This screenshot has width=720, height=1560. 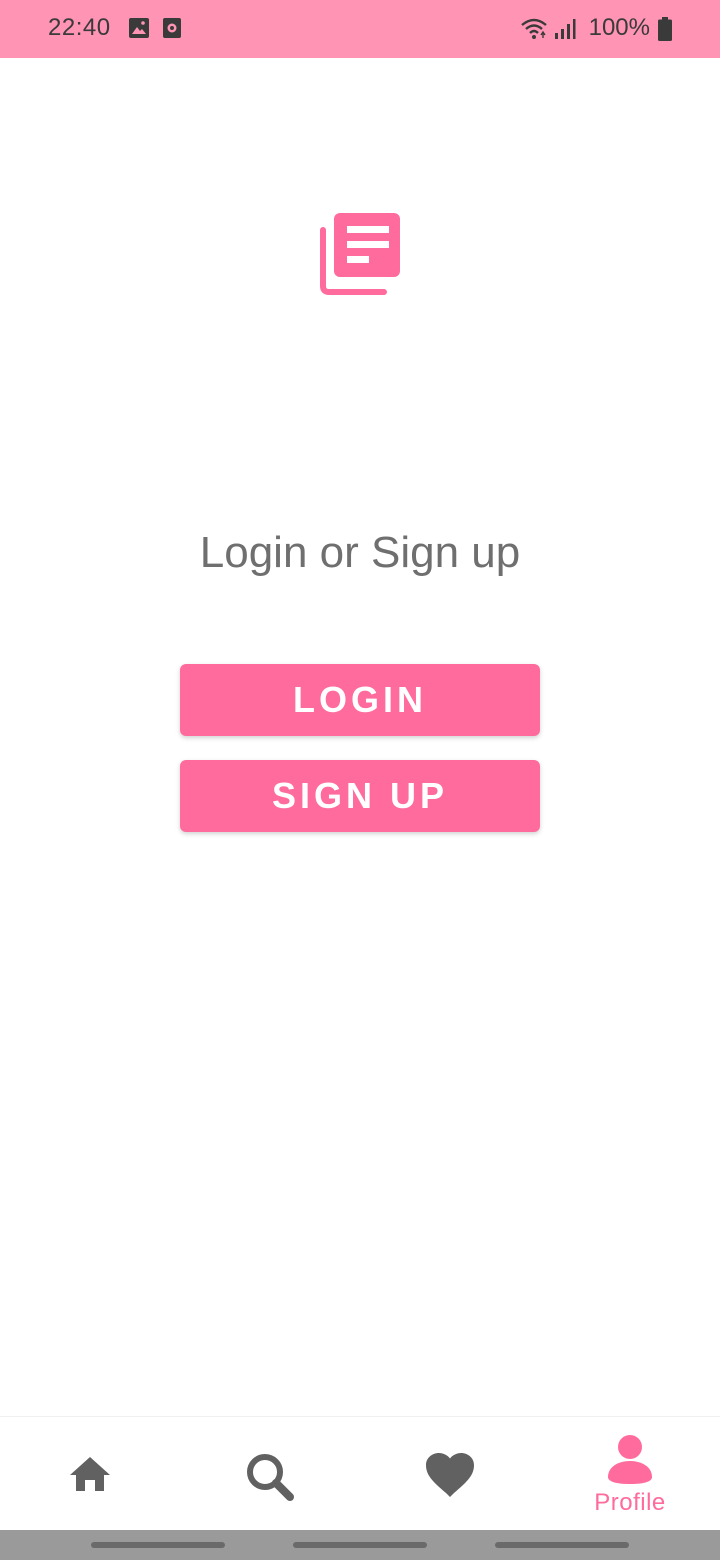 I want to click on nav-item-search, so click(x=270, y=1474).